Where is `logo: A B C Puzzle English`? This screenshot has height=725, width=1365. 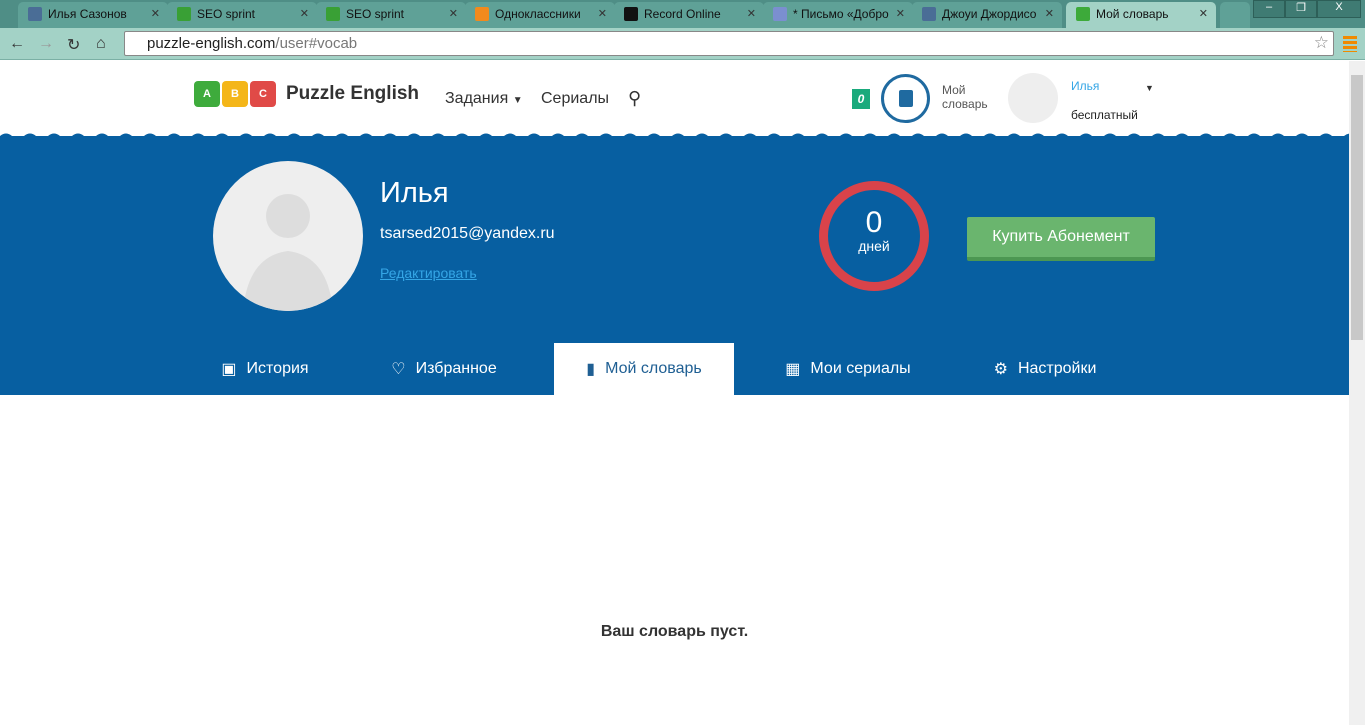 logo: A B C Puzzle English is located at coordinates (306, 94).